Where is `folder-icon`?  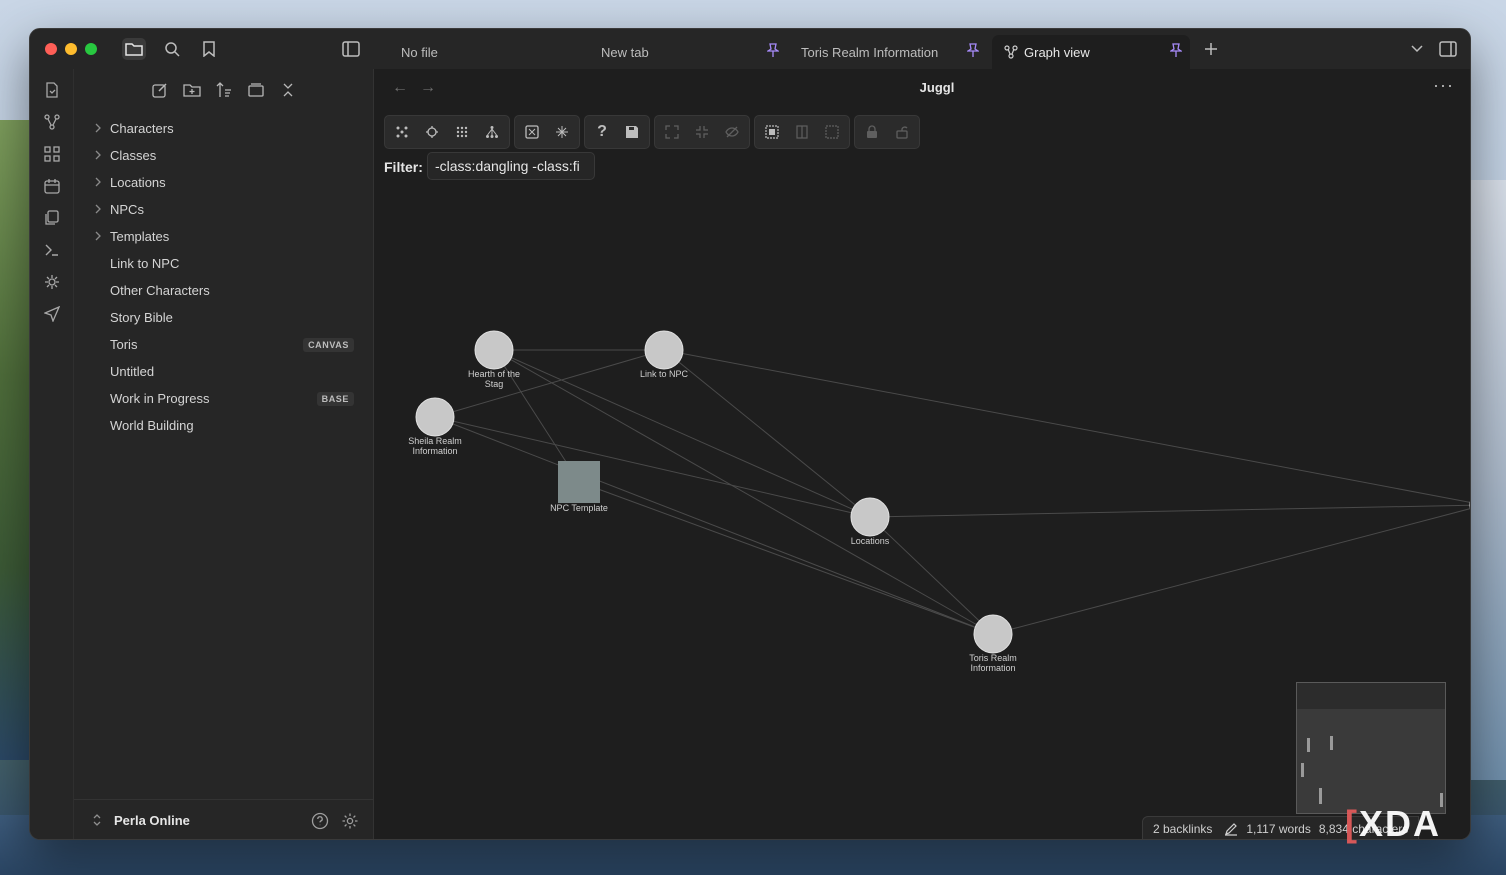 folder-icon is located at coordinates (134, 49).